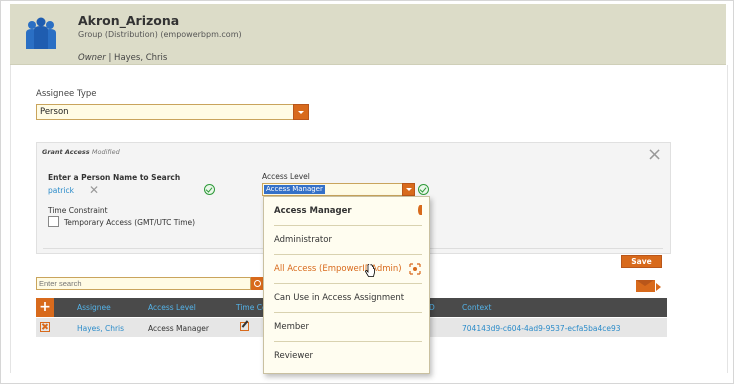  Describe the element at coordinates (45, 327) in the screenshot. I see `delete-icon` at that location.